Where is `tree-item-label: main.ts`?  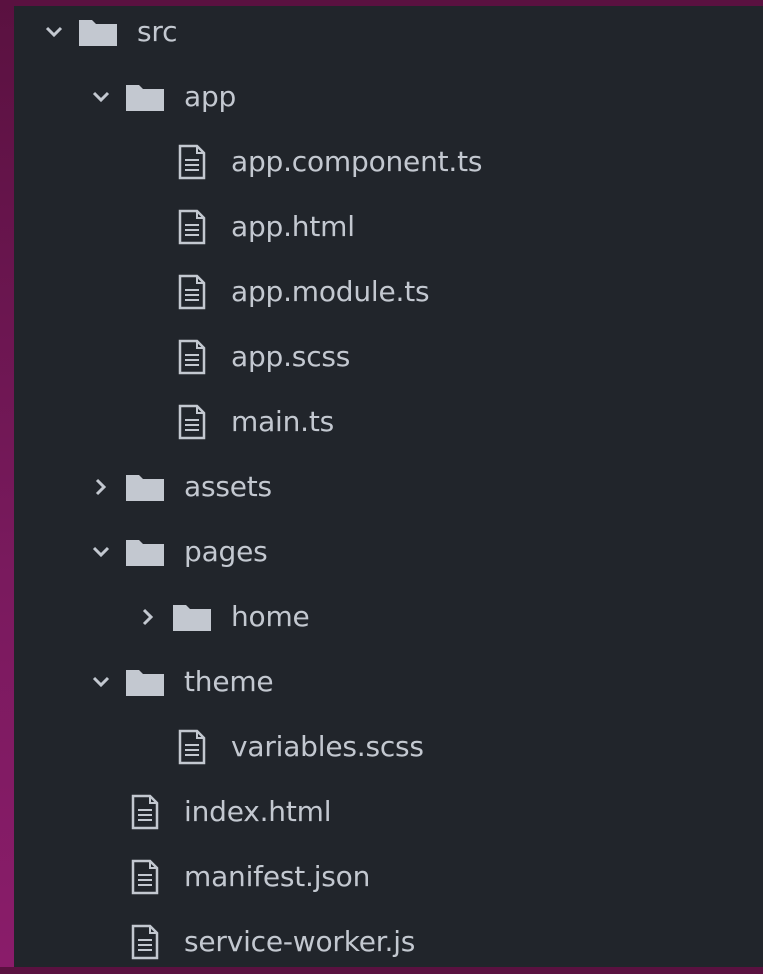
tree-item-label: main.ts is located at coordinates (283, 421).